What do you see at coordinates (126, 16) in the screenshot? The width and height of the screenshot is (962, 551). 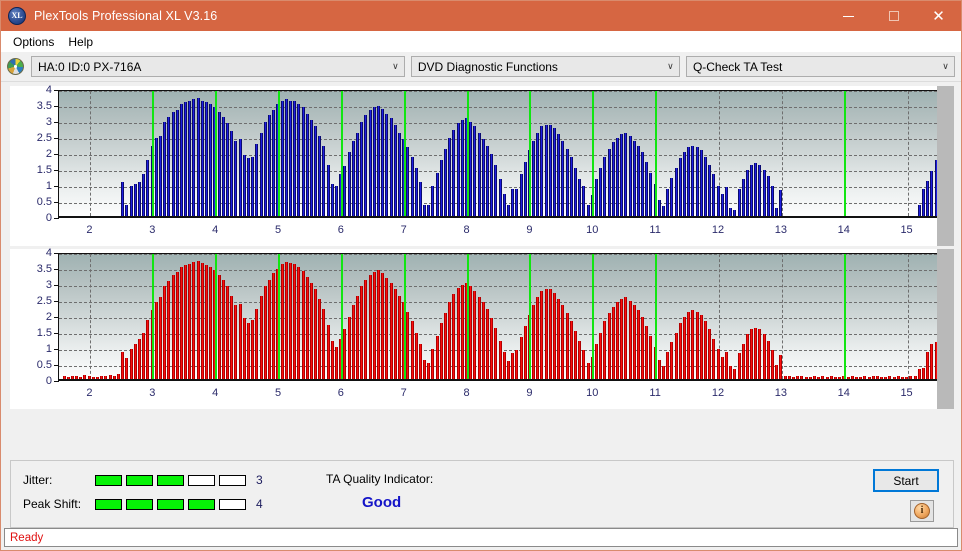 I see `window-title: PlexTools Professional XL V3.16` at bounding box center [126, 16].